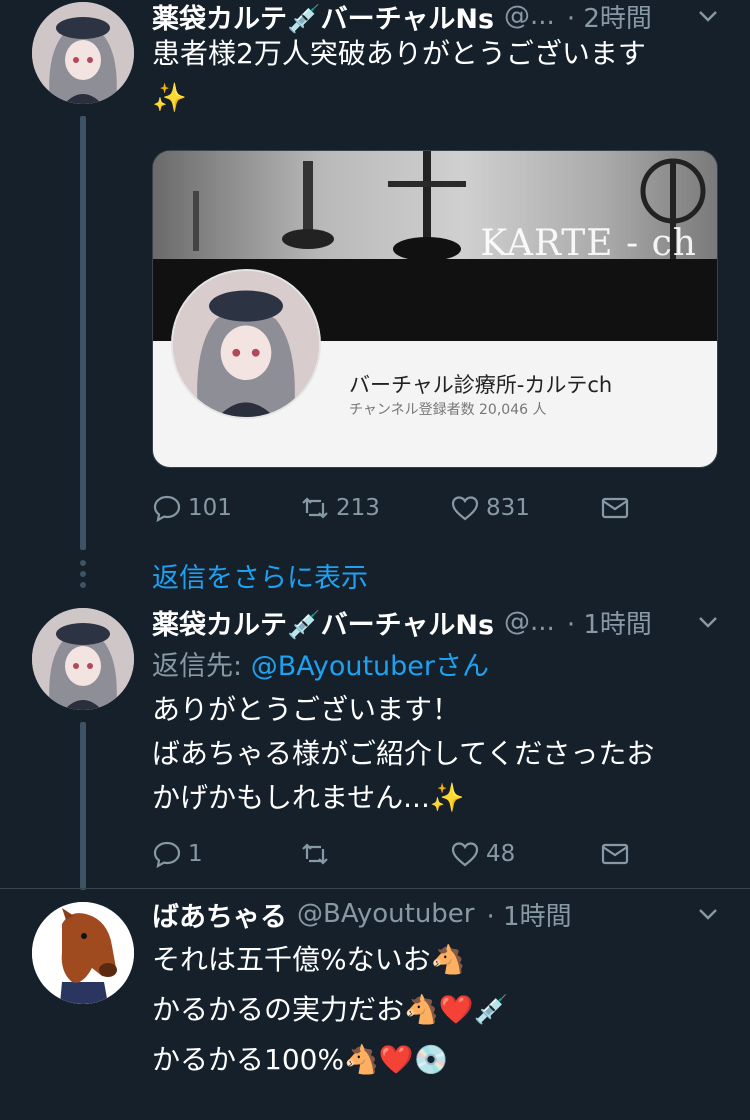 Image resolution: width=750 pixels, height=1120 pixels. I want to click on tweet-text-line-3: かるかる100%🐴❤️💿, so click(300, 1059).